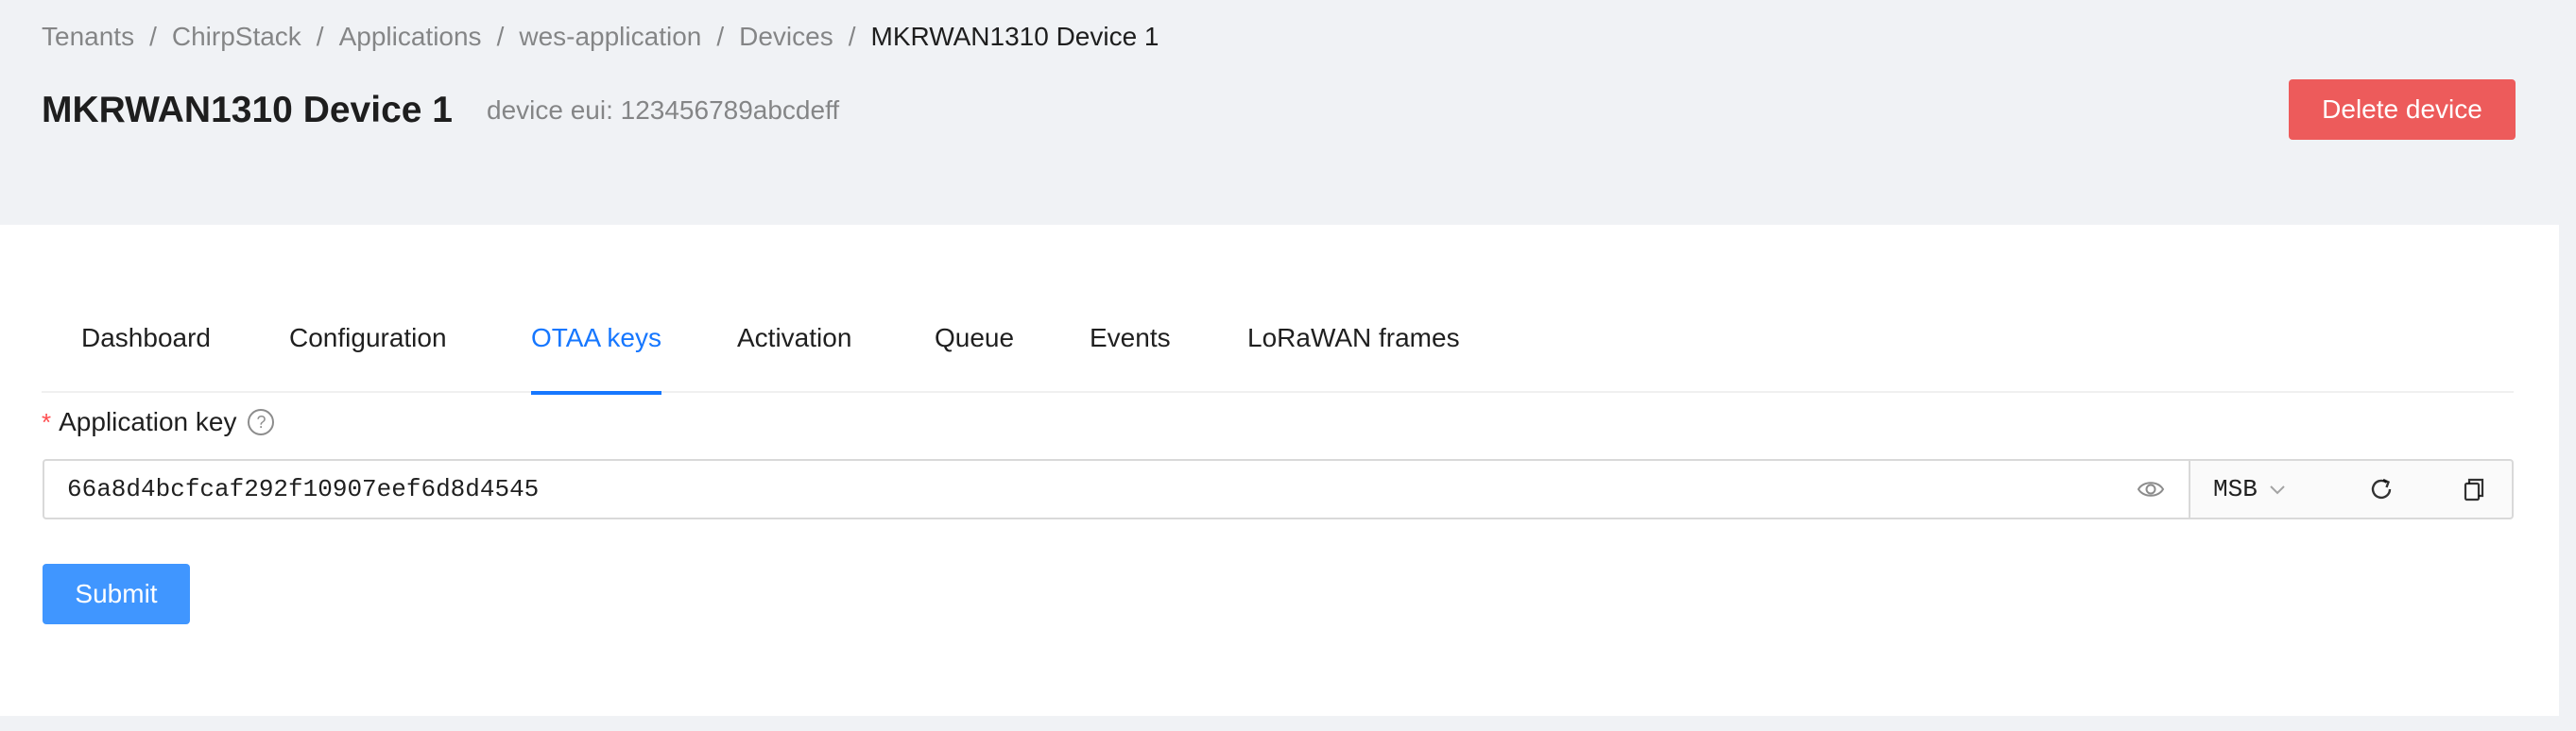 The width and height of the screenshot is (2576, 731). I want to click on application-key-label: Application key, so click(148, 421).